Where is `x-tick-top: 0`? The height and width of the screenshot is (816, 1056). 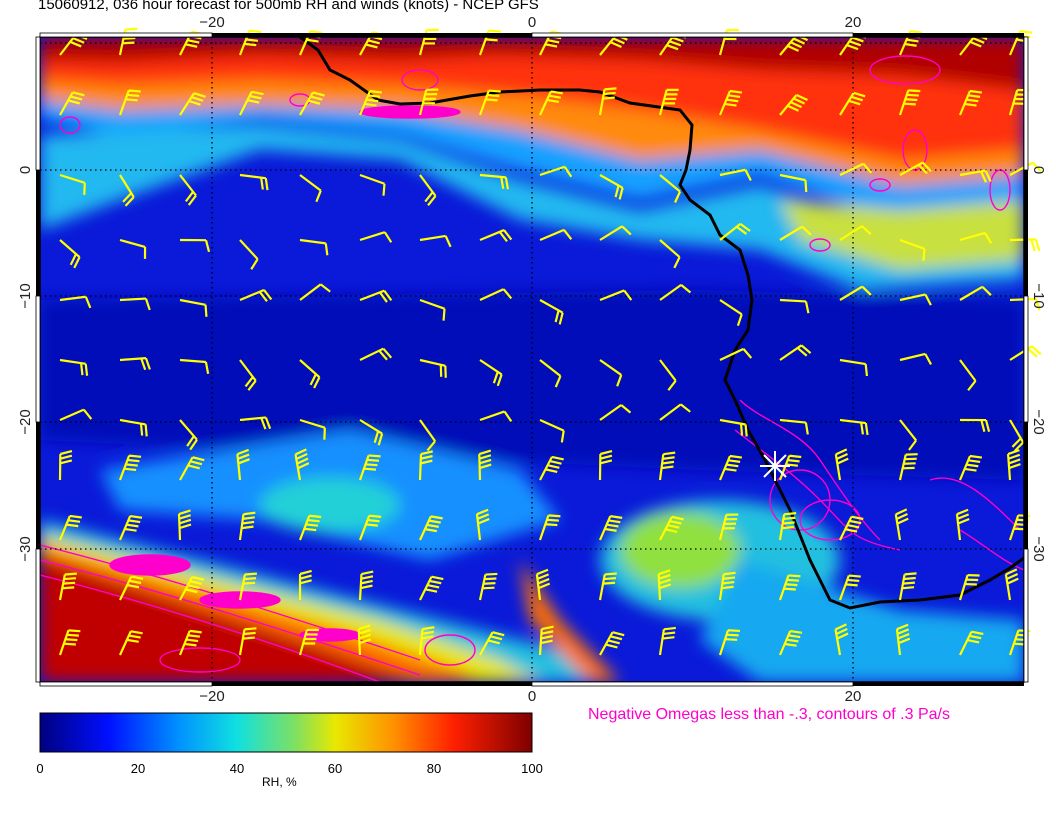 x-tick-top: 0 is located at coordinates (532, 22).